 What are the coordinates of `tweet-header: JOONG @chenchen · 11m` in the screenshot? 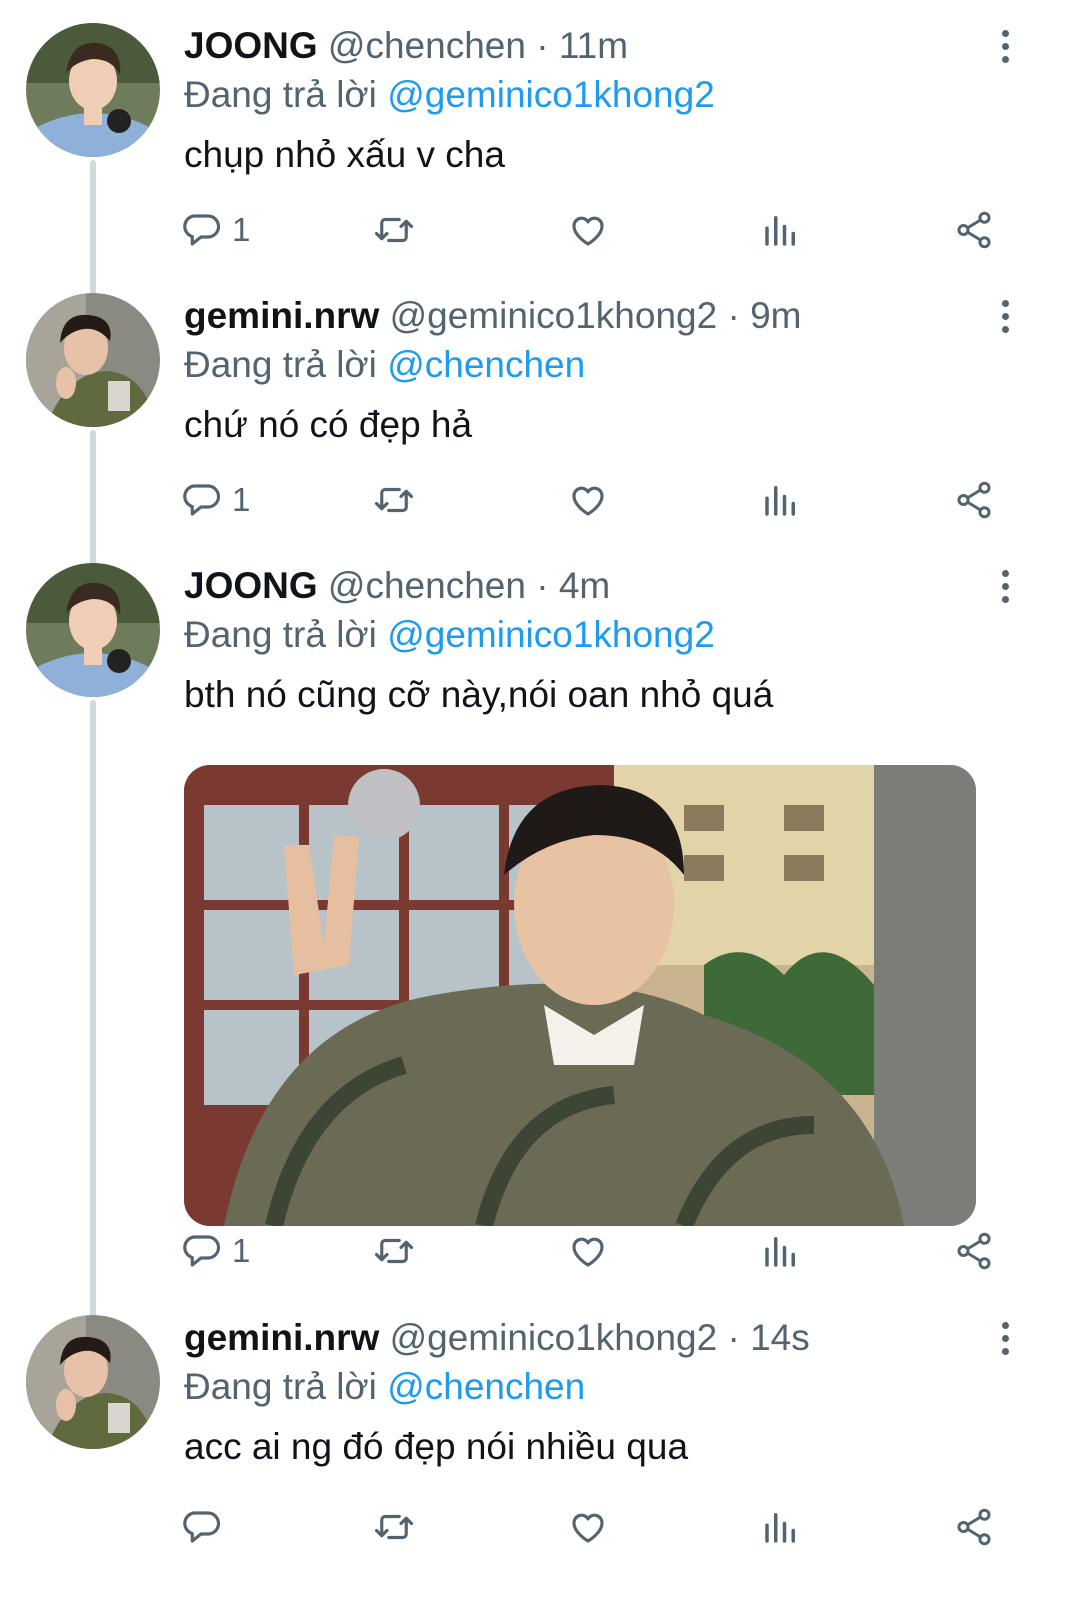 It's located at (406, 46).